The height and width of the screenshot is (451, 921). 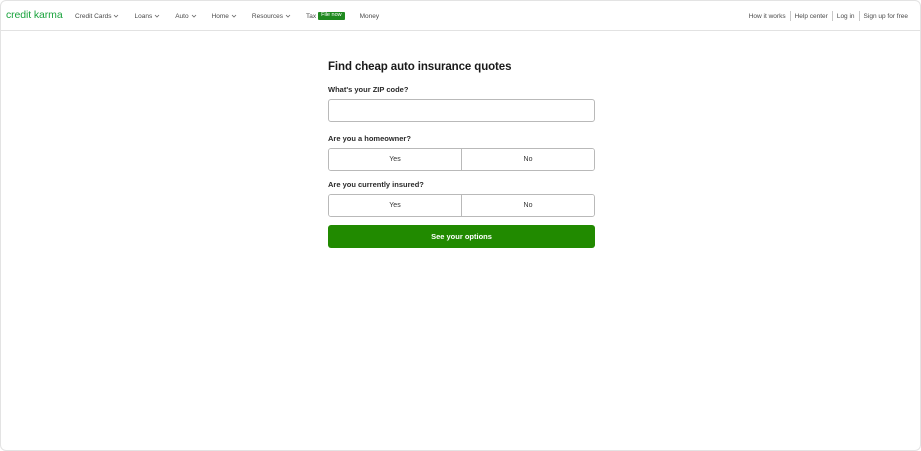 I want to click on log-in-link: Log in, so click(x=846, y=16).